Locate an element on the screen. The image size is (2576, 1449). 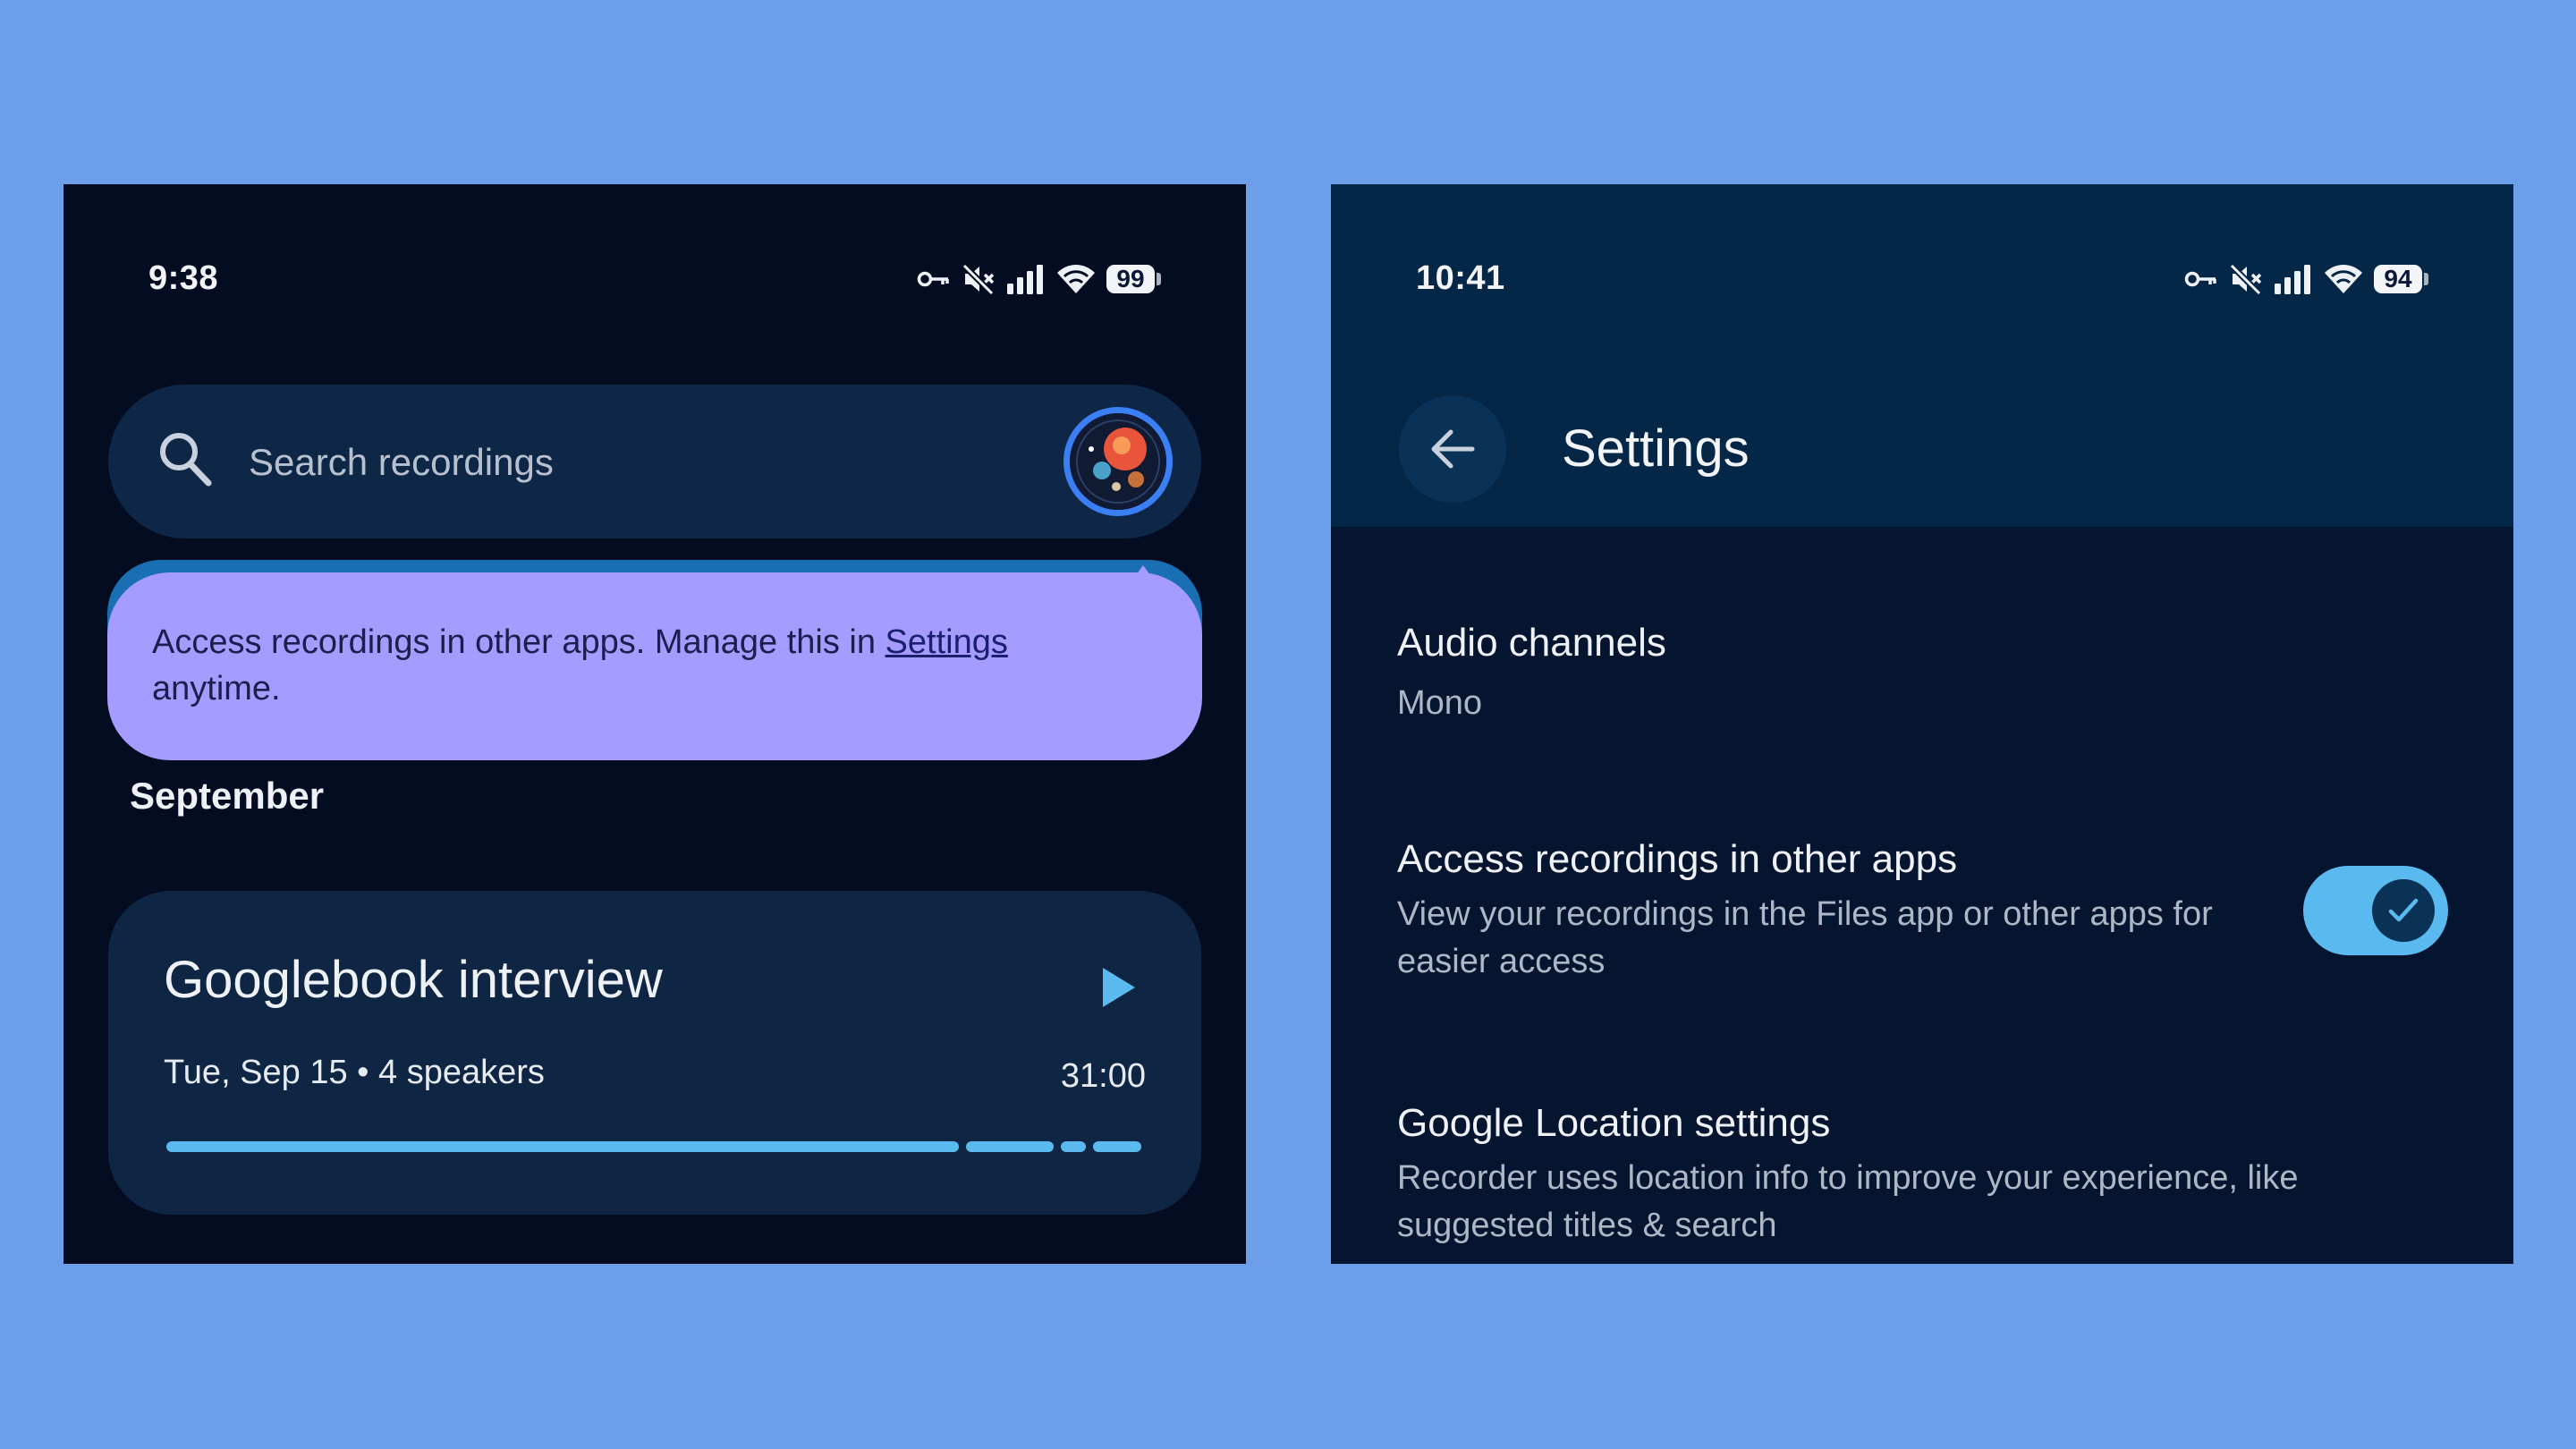
status-icons: 94 is located at coordinates (2306, 279).